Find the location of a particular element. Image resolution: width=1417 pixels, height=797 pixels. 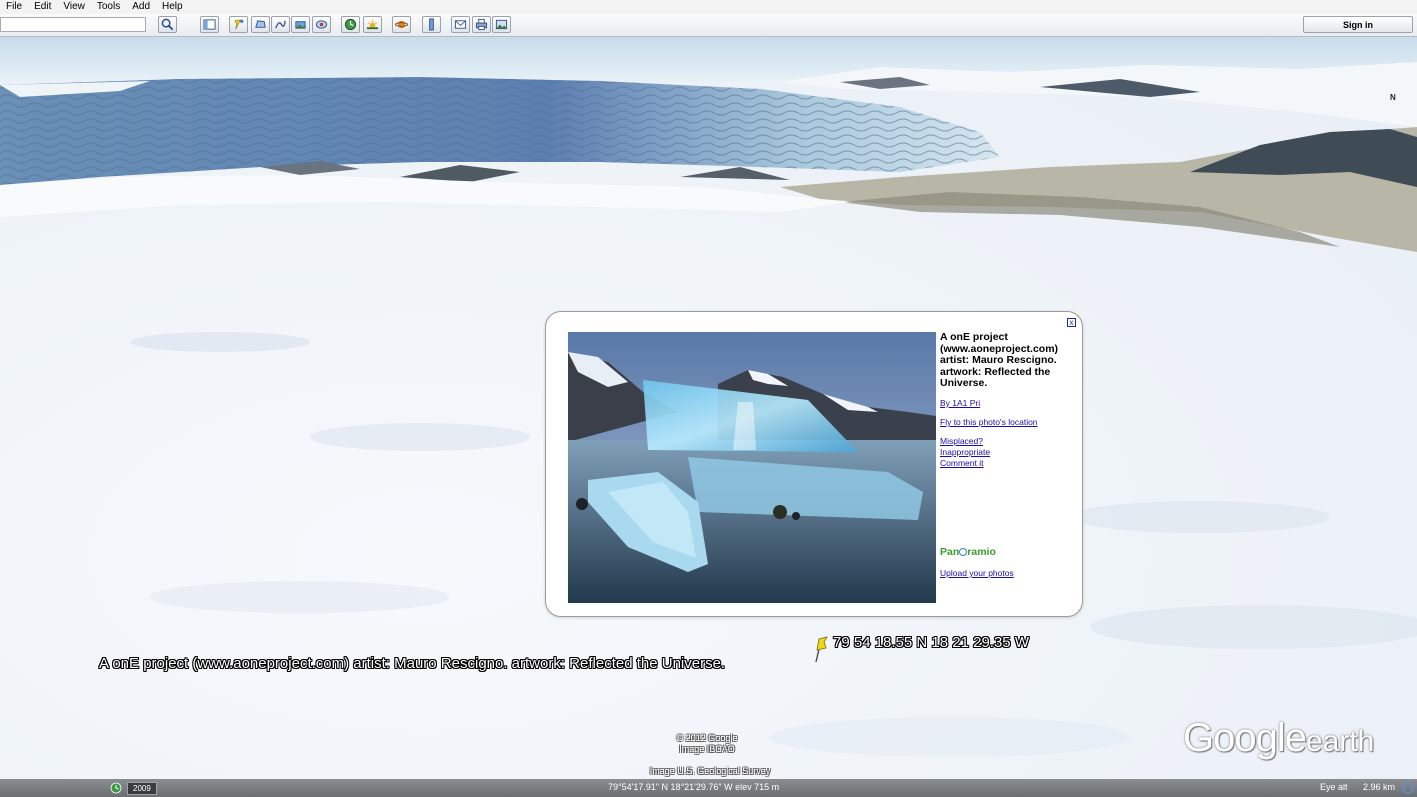

sunlight-button is located at coordinates (372, 24).